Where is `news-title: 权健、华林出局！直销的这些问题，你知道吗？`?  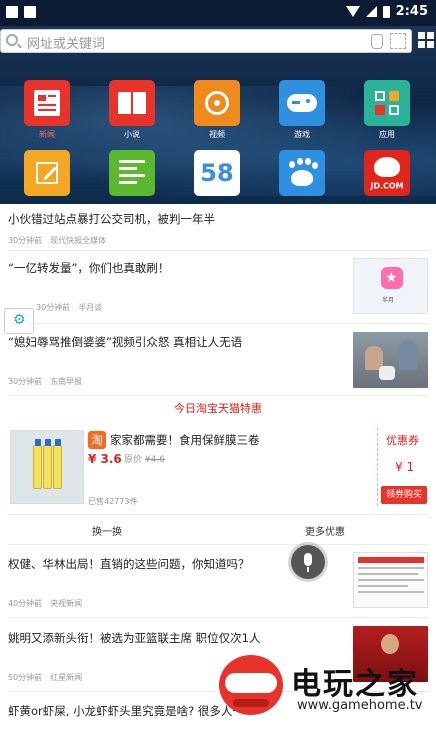 news-title: 权健、华林出局！直销的这些问题，你知道吗？ is located at coordinates (129, 564).